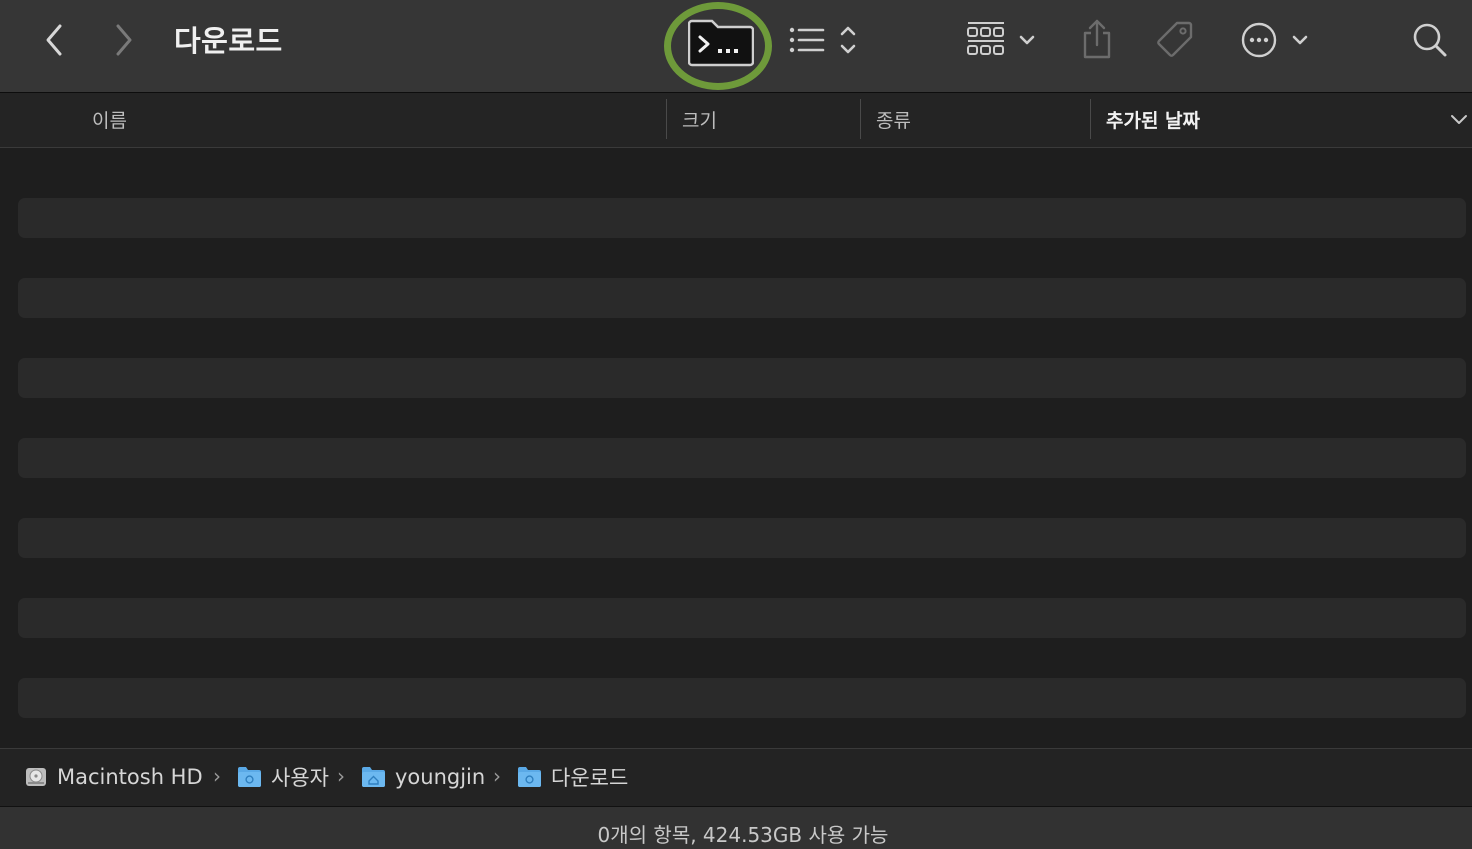 This screenshot has height=849, width=1472. What do you see at coordinates (743, 835) in the screenshot?
I see `status-text: 0개의 항목, 424.53GB 사용 가능` at bounding box center [743, 835].